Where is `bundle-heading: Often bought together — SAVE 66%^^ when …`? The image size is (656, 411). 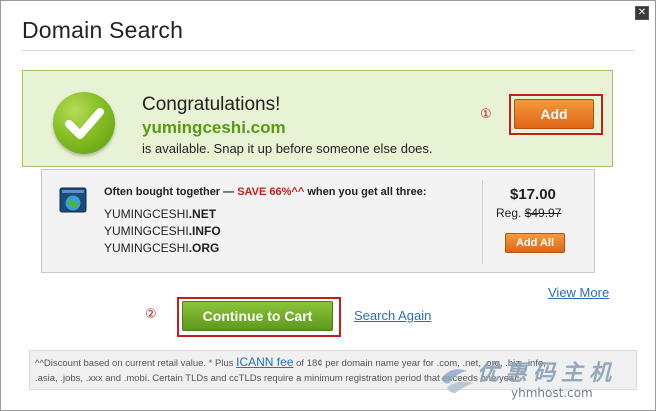
bundle-heading: Often bought together — SAVE 66%^^ when … is located at coordinates (265, 192).